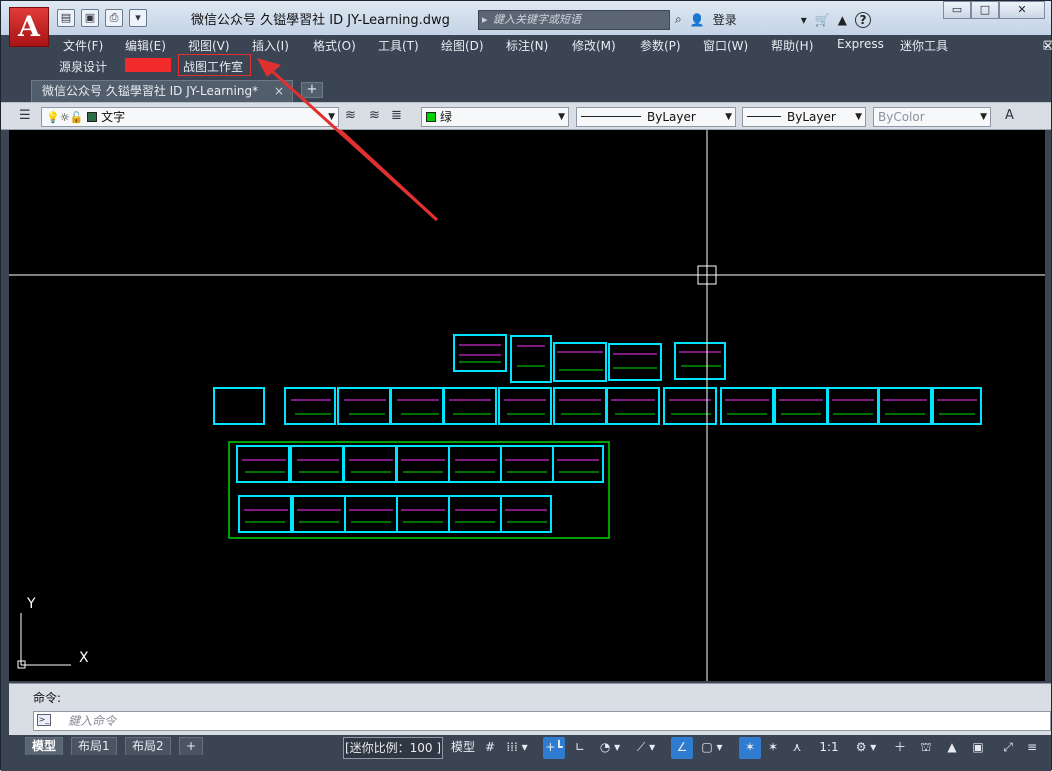  Describe the element at coordinates (148, 746) in the screenshot. I see `tab-layout2: 布局2` at that location.